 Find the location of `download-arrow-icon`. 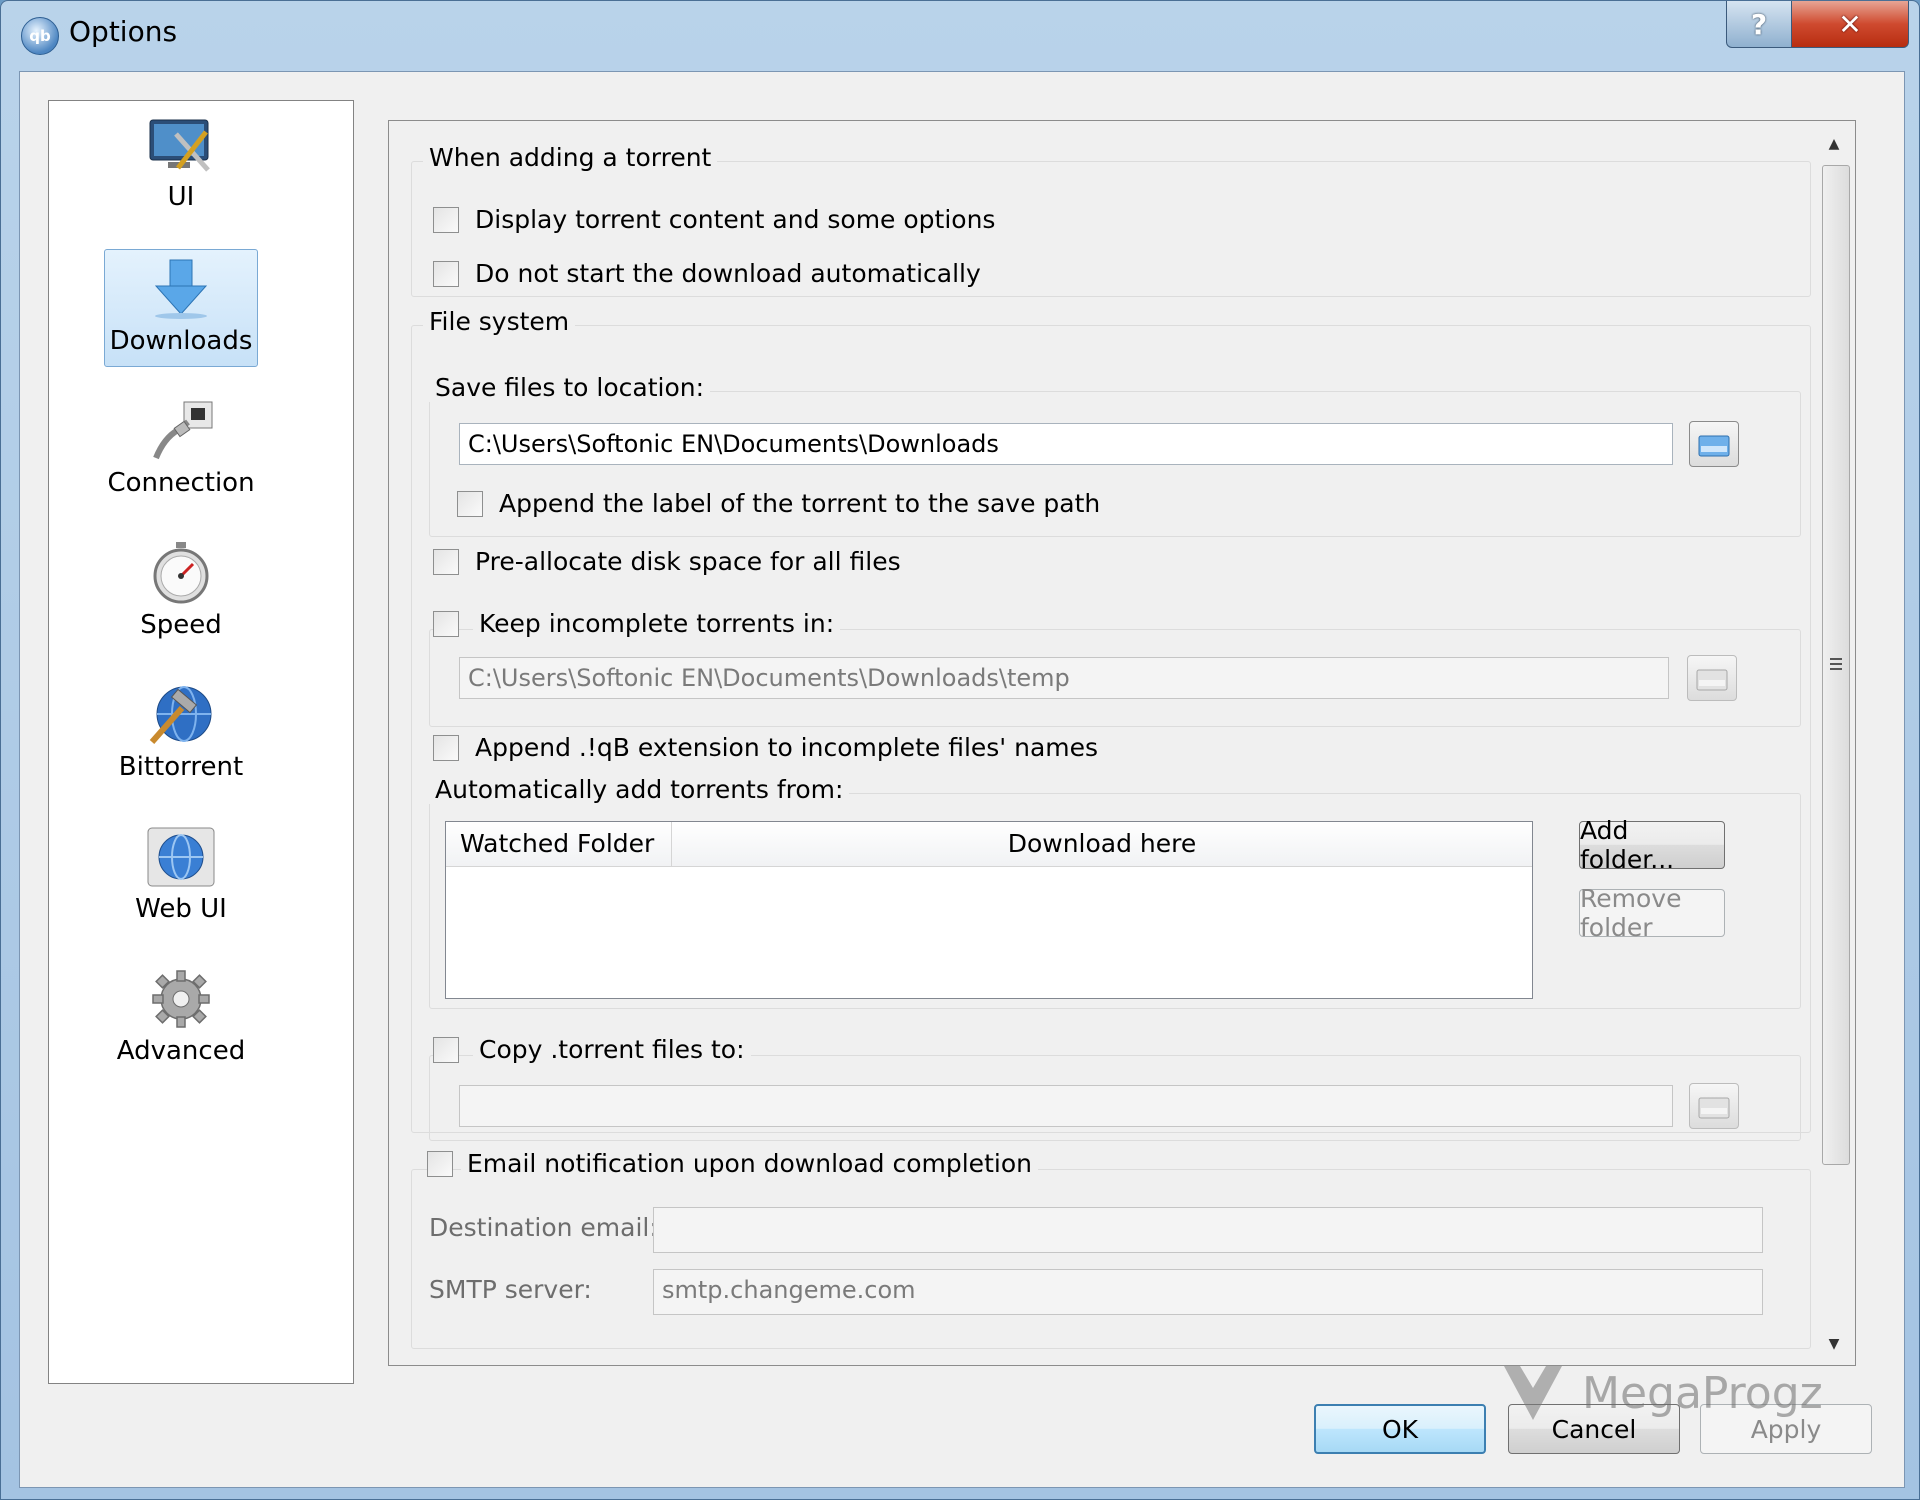

download-arrow-icon is located at coordinates (181, 289).